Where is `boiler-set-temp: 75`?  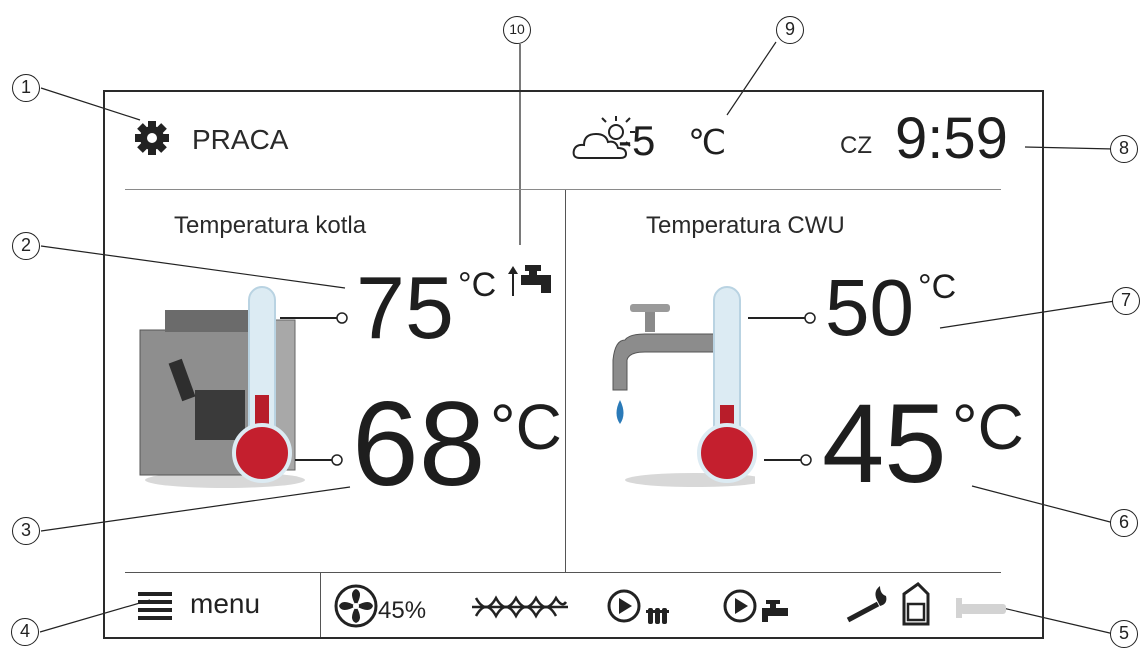
boiler-set-temp: 75 is located at coordinates (405, 308).